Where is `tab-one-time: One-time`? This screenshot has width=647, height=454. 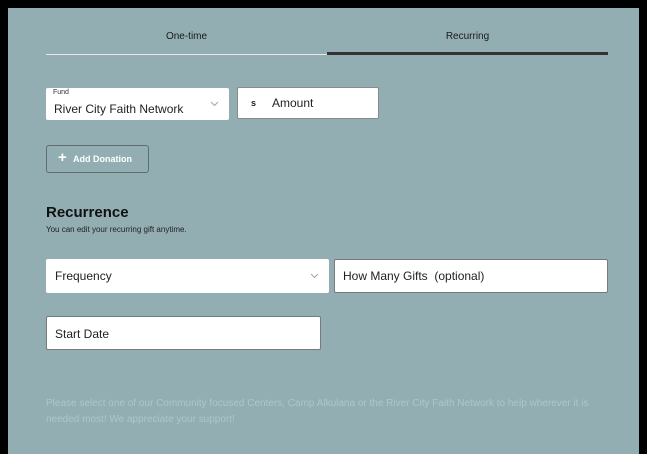 tab-one-time: One-time is located at coordinates (186, 40).